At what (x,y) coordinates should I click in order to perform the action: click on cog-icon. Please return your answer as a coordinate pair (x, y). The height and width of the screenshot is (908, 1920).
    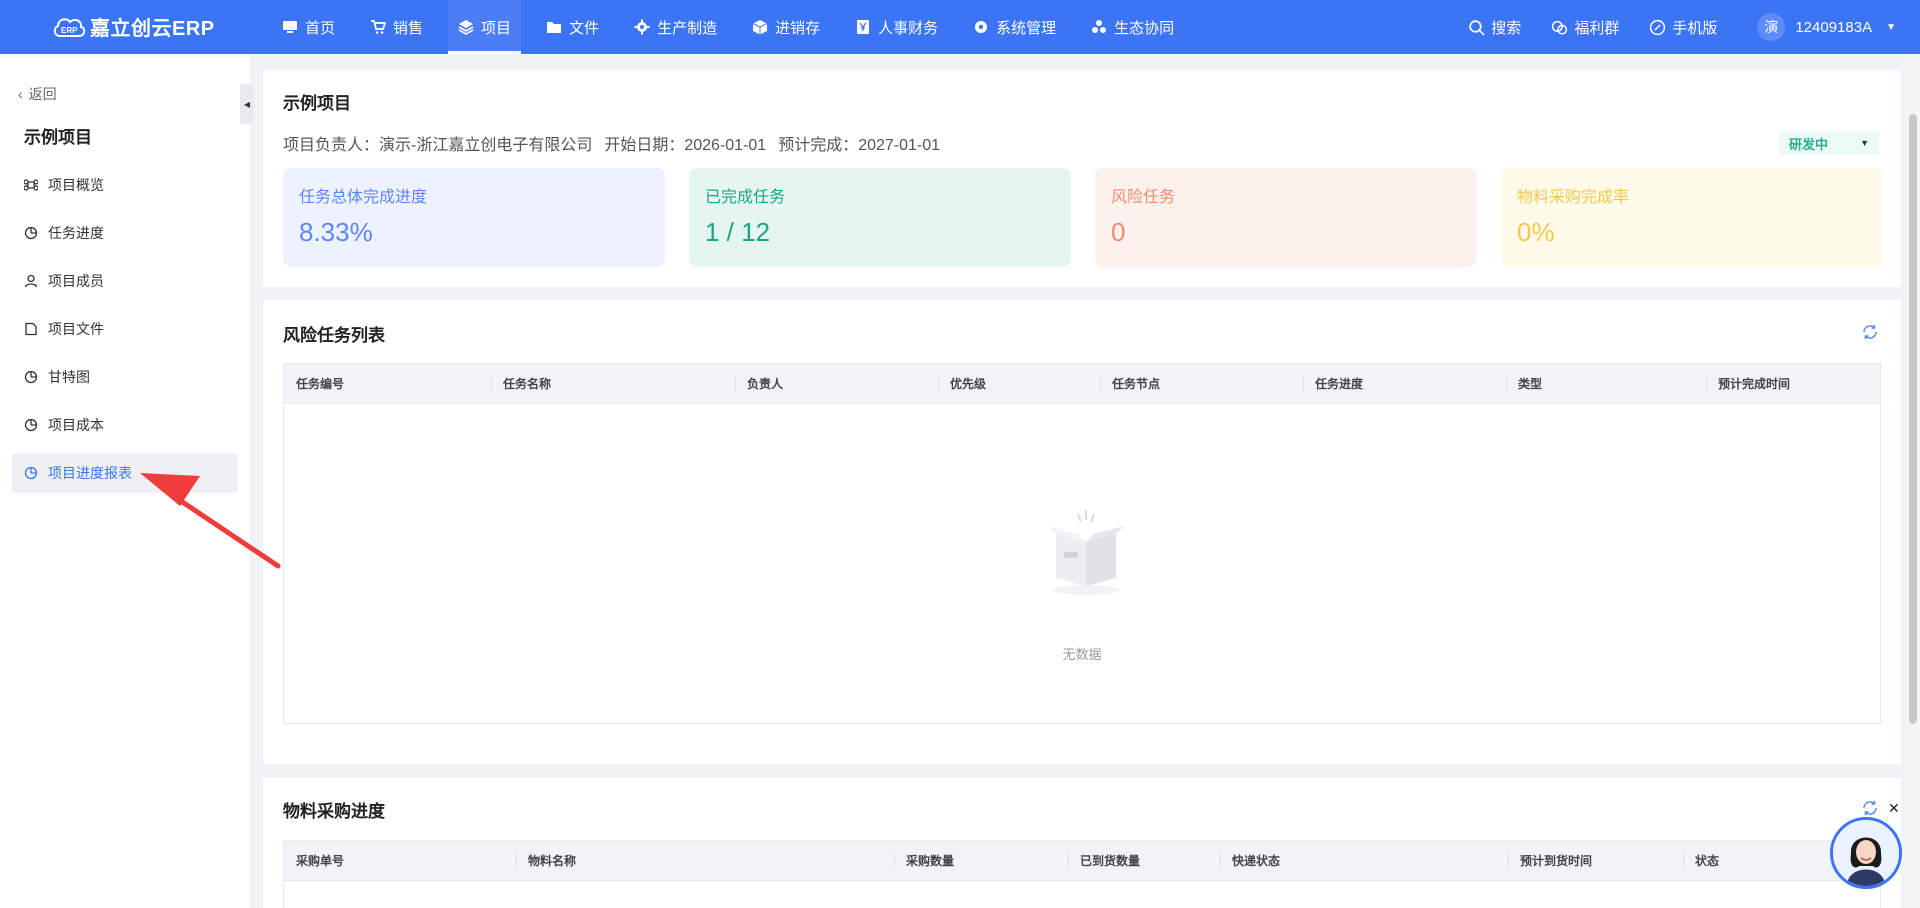
    Looking at the image, I should click on (642, 27).